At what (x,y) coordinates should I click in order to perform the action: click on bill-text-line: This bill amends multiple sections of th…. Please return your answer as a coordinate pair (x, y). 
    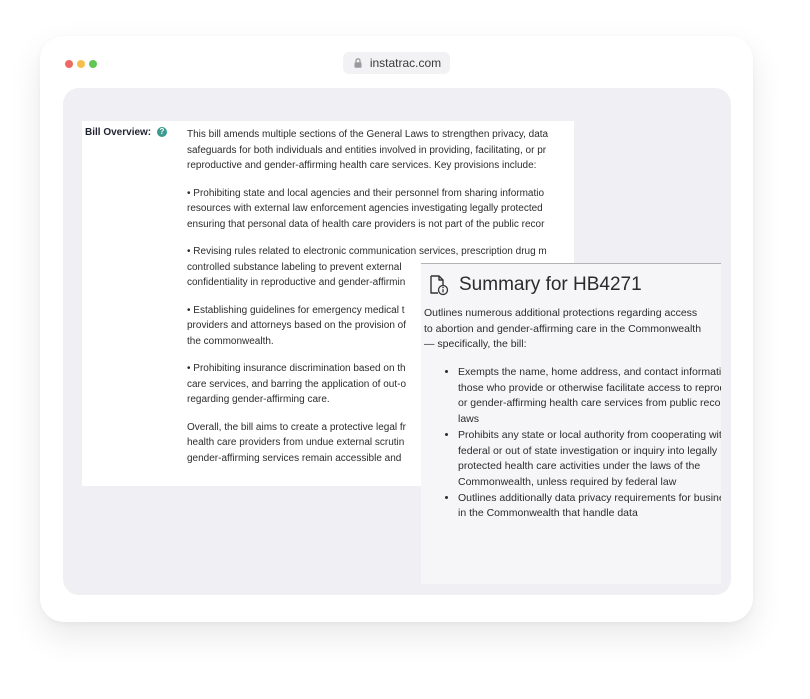
    Looking at the image, I should click on (368, 134).